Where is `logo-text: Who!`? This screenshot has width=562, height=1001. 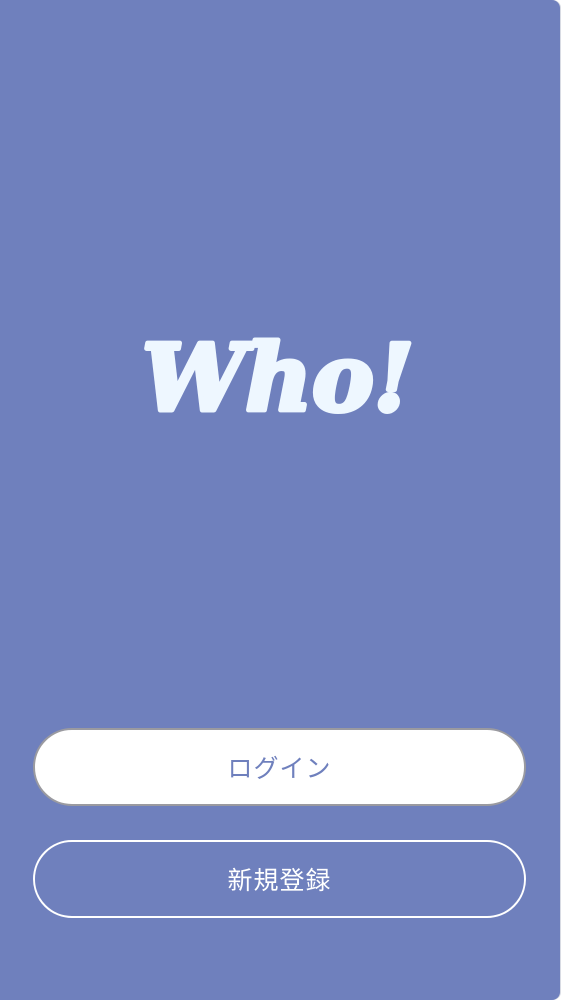 logo-text: Who! is located at coordinates (278, 377).